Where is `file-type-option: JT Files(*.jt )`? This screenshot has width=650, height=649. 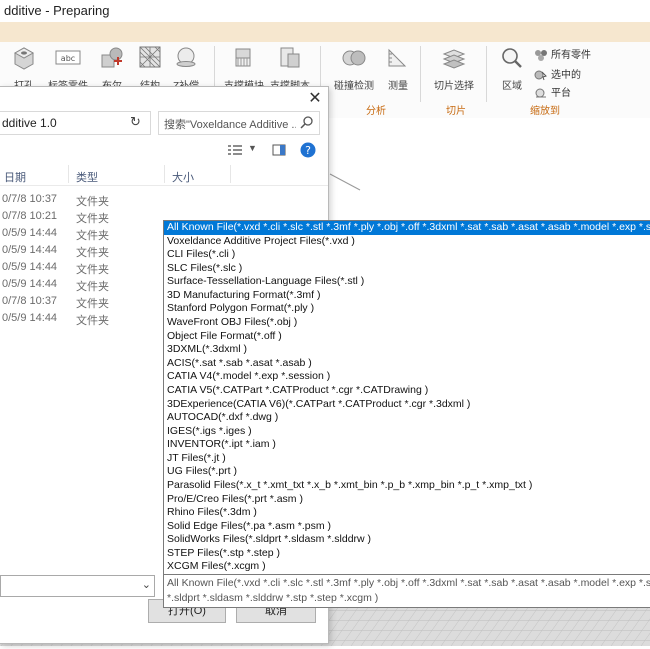 file-type-option: JT Files(*.jt ) is located at coordinates (407, 459).